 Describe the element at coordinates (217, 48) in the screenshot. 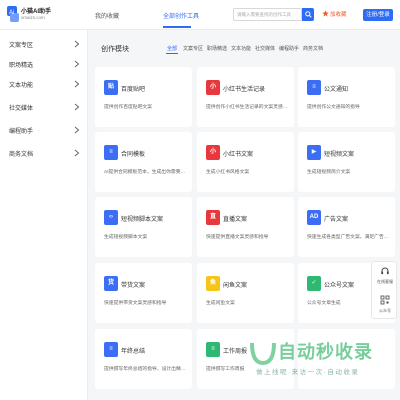

I see `tab-workplace: 职场精选` at that location.